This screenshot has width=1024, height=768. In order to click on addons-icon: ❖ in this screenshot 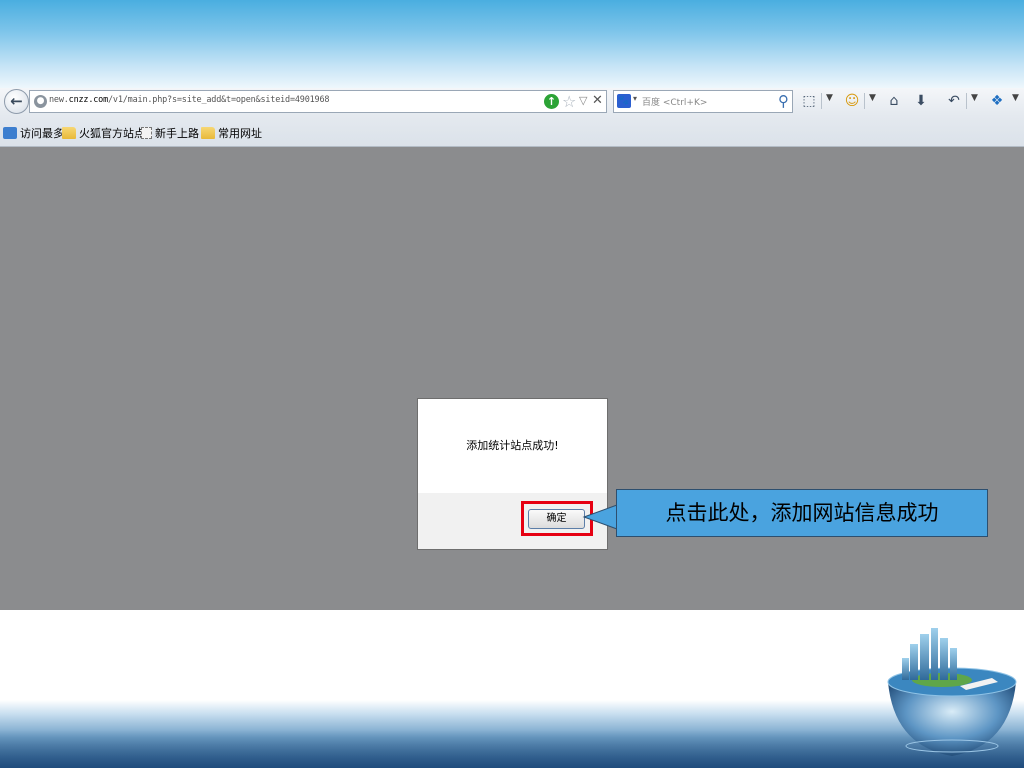, I will do `click(997, 101)`.